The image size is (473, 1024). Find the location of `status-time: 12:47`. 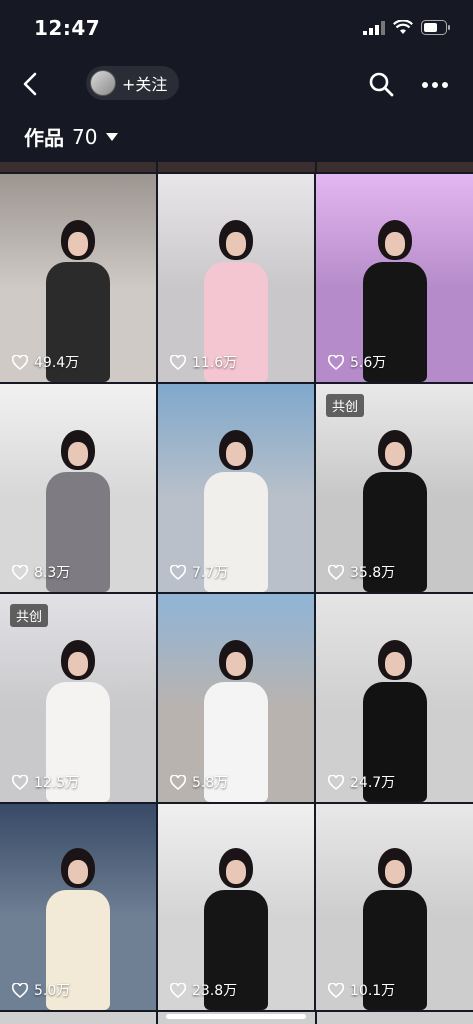

status-time: 12:47 is located at coordinates (67, 28).